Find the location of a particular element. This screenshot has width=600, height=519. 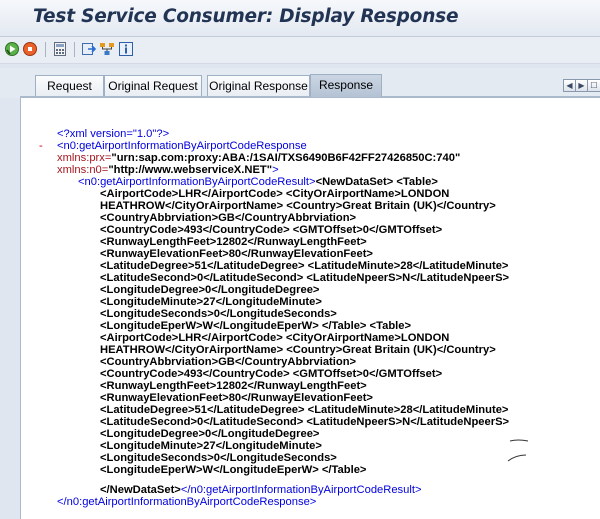

xml-value-line: </NewDataSet> is located at coordinates (140, 490).